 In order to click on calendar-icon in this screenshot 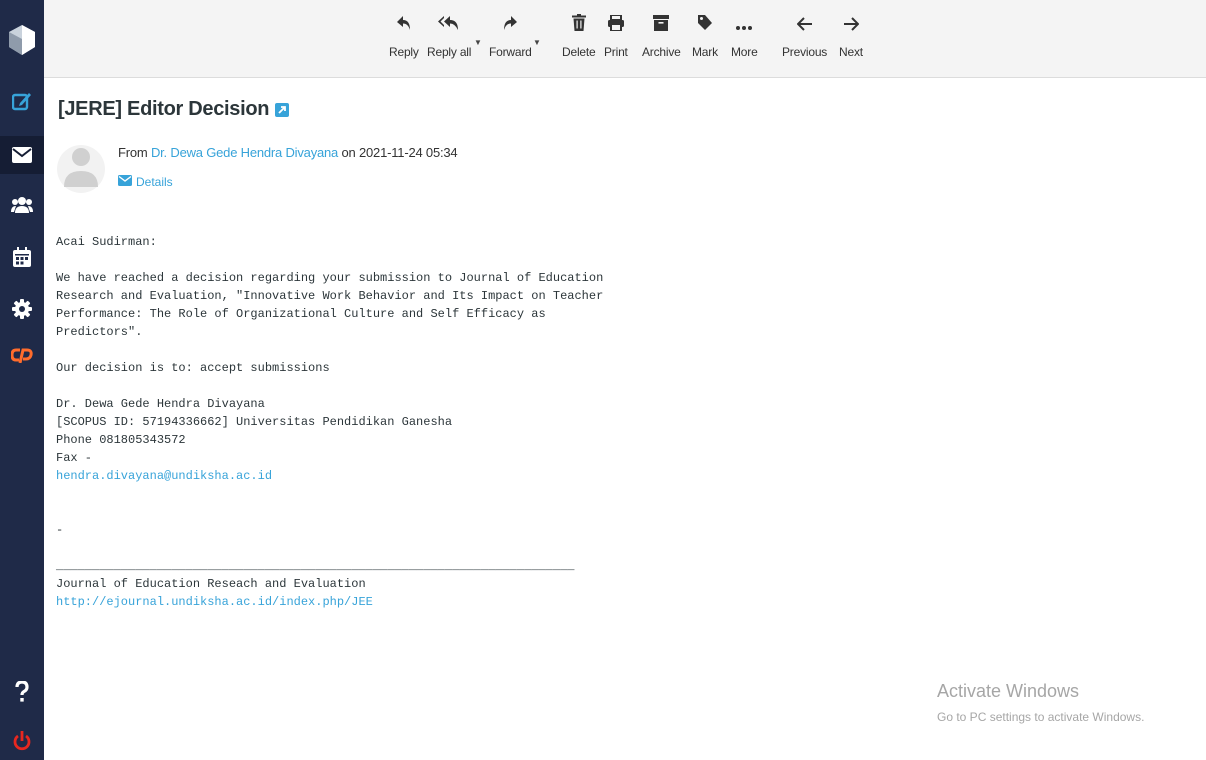, I will do `click(22, 257)`.